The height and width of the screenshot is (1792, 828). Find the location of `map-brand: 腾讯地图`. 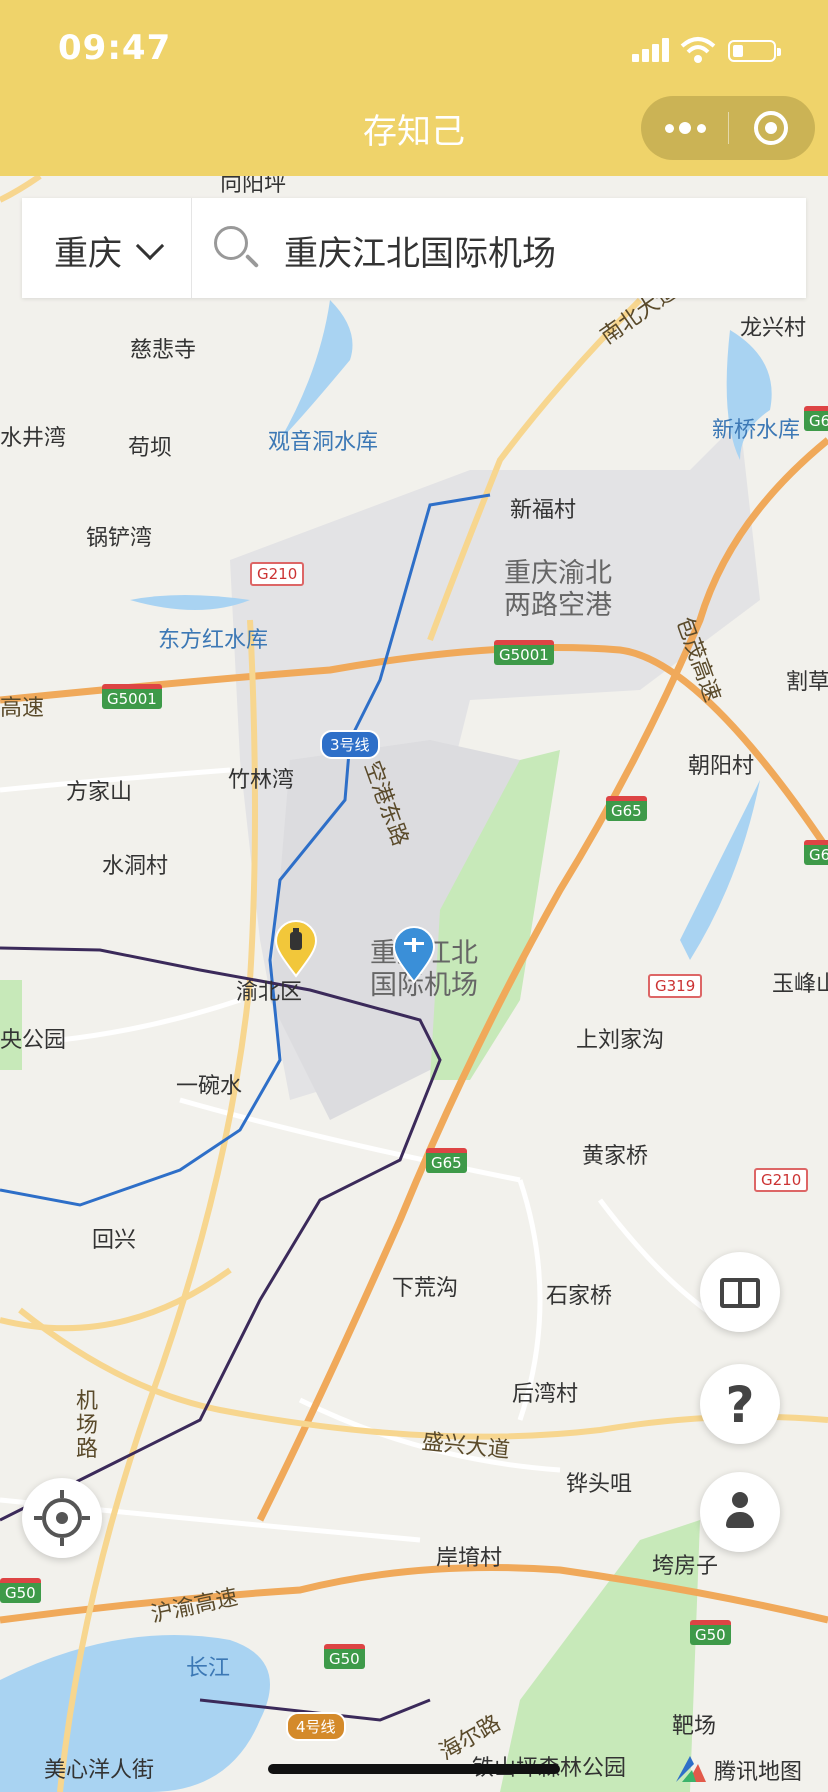

map-brand: 腾讯地图 is located at coordinates (751, 1768).